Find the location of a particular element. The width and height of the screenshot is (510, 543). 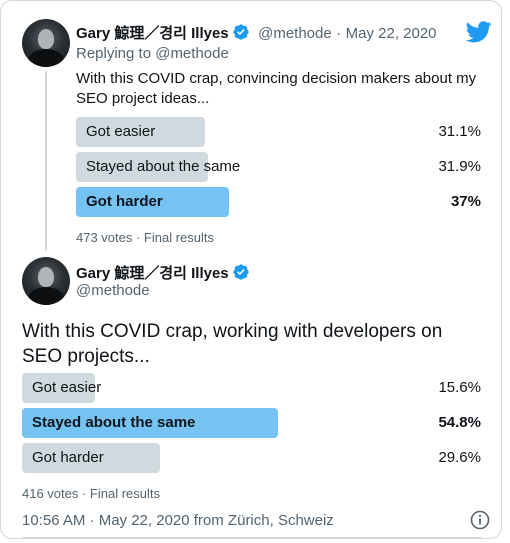

footer-divider is located at coordinates (252, 537).